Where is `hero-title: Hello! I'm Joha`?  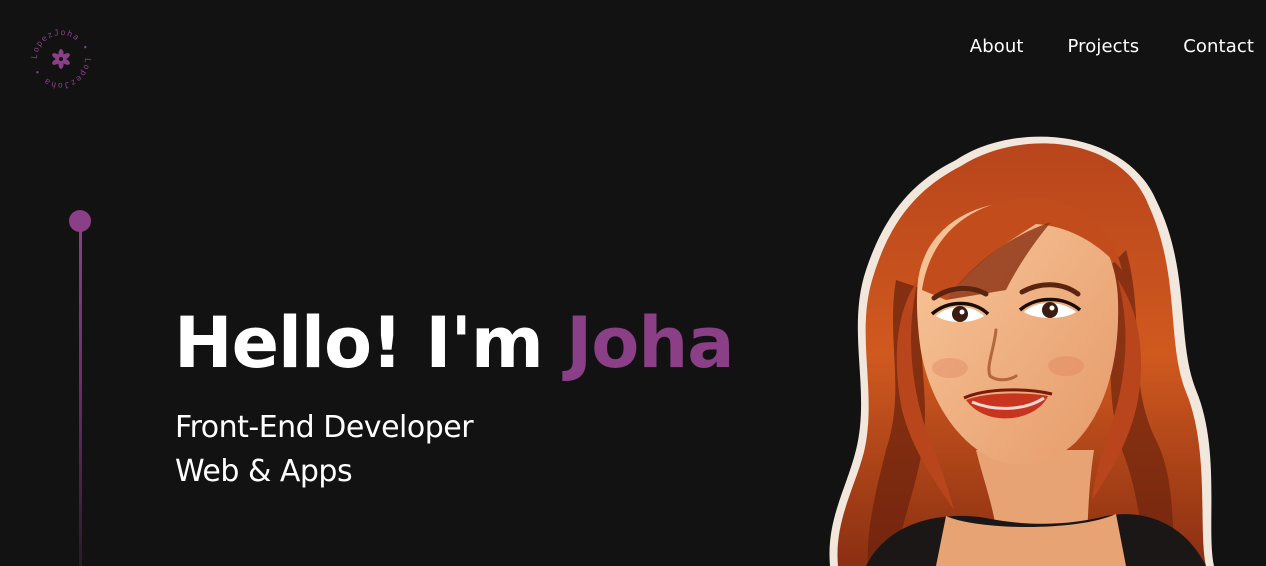
hero-title: Hello! I'm Joha is located at coordinates (454, 343).